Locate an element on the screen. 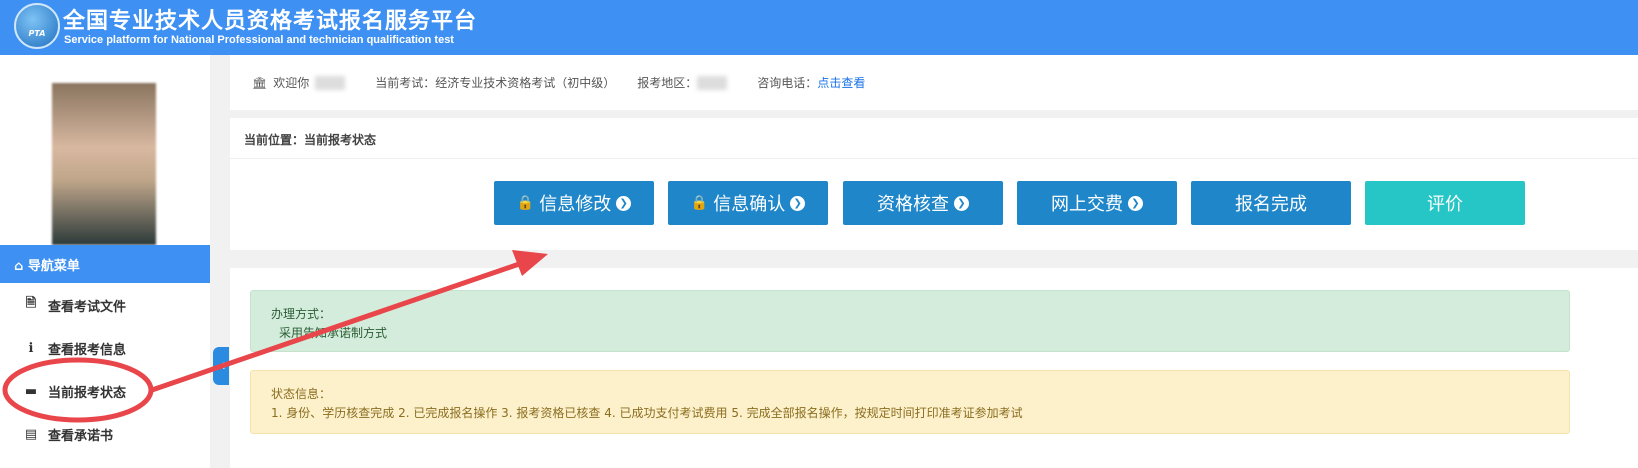 The width and height of the screenshot is (1638, 468). step-label: 评价 is located at coordinates (1445, 204).